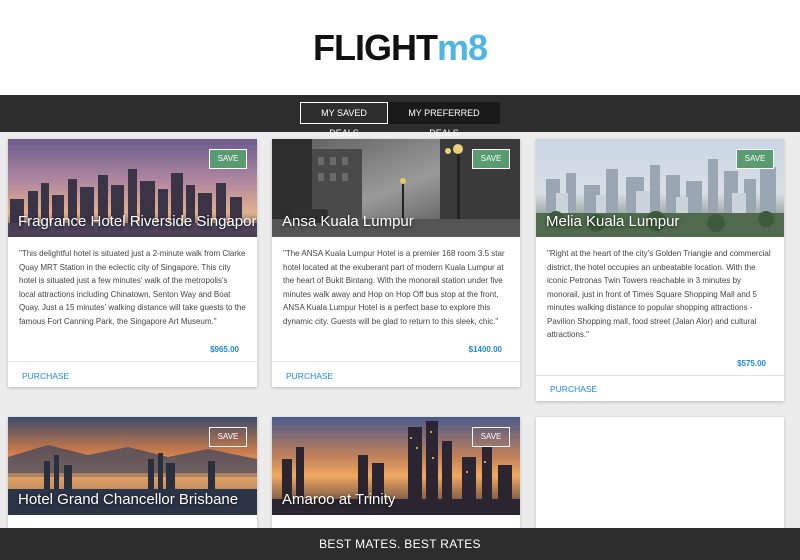 The image size is (800, 560). What do you see at coordinates (224, 349) in the screenshot?
I see `deal-price: $965.00` at bounding box center [224, 349].